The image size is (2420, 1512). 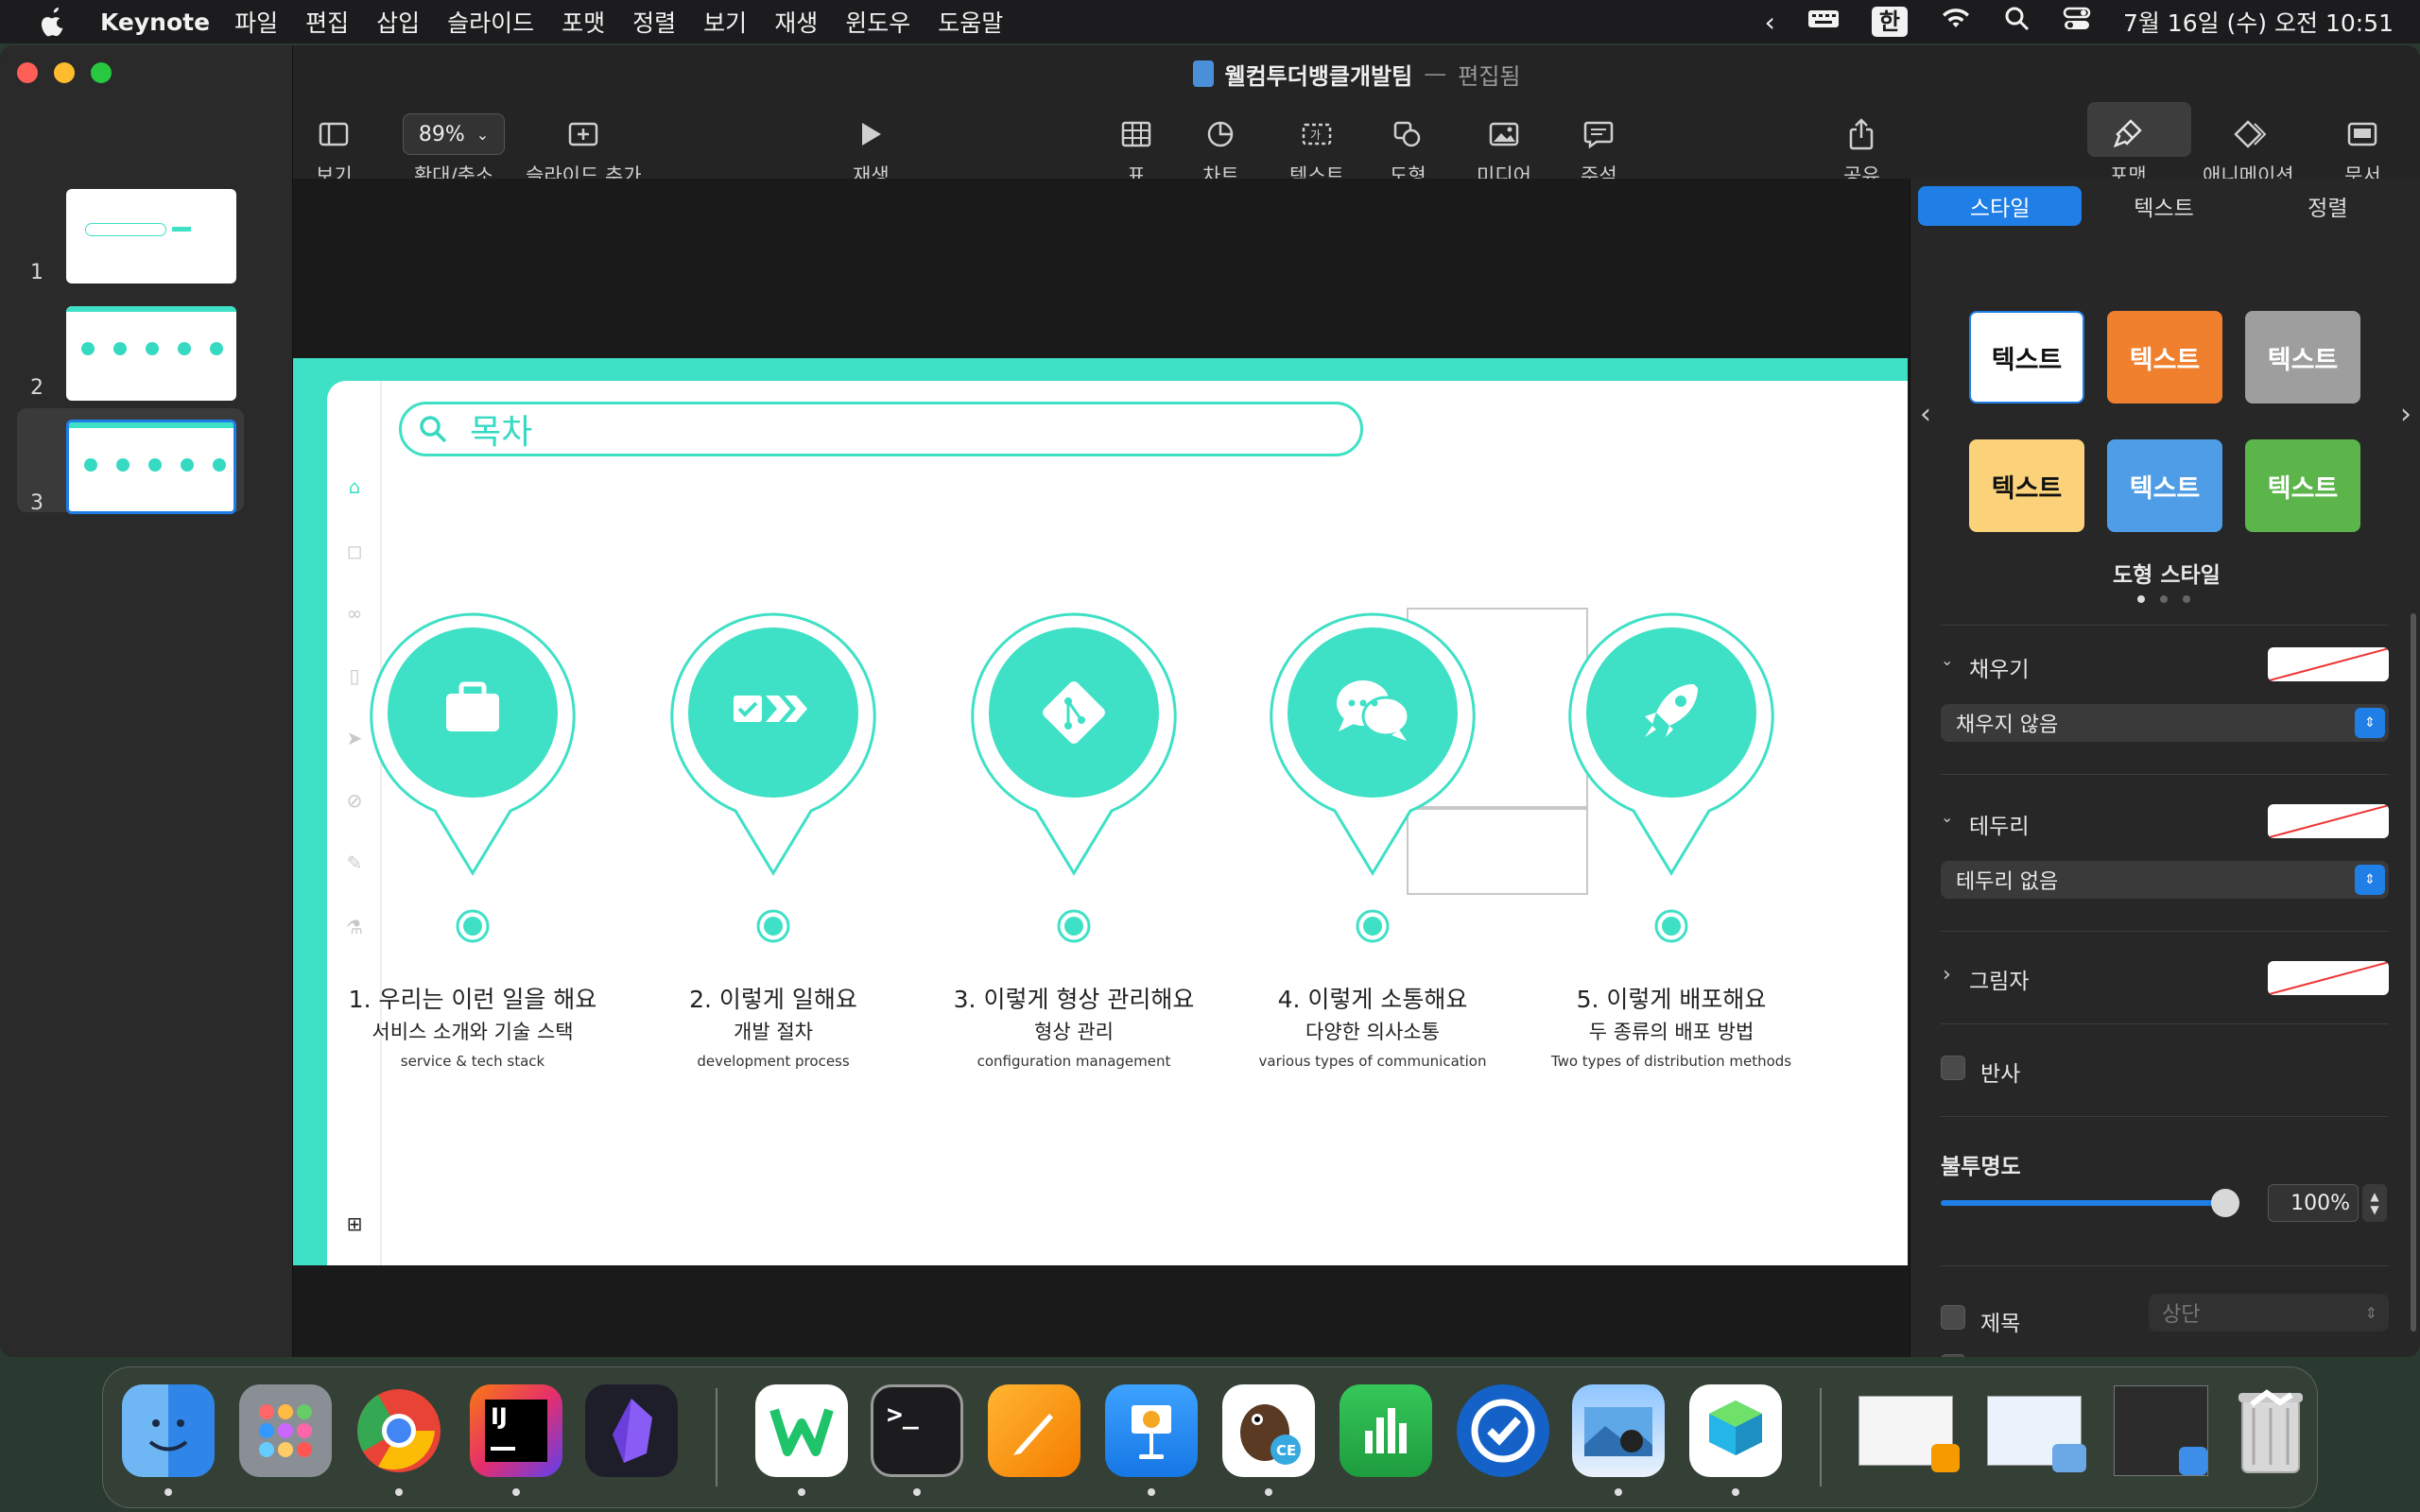 I want to click on opacity-input: 100%, so click(x=2313, y=1203).